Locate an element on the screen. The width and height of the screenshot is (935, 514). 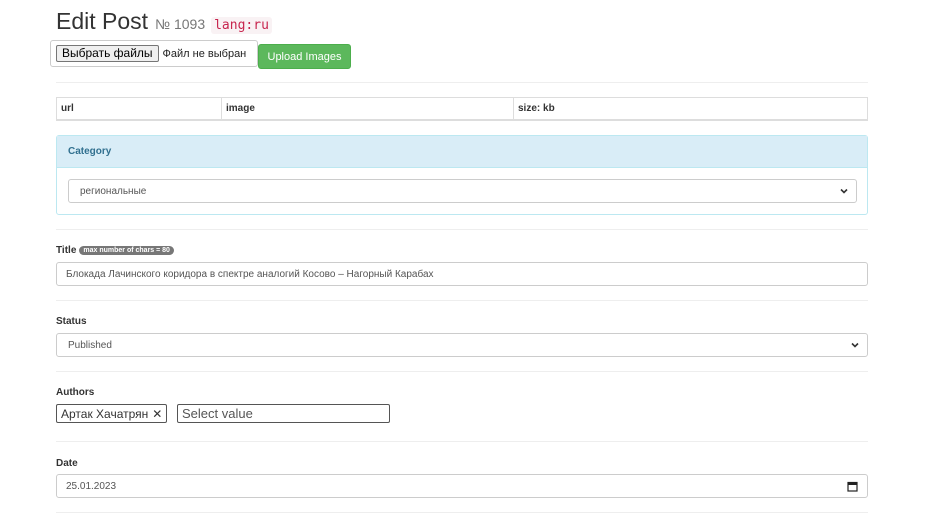
language-code: lang:ru is located at coordinates (241, 25).